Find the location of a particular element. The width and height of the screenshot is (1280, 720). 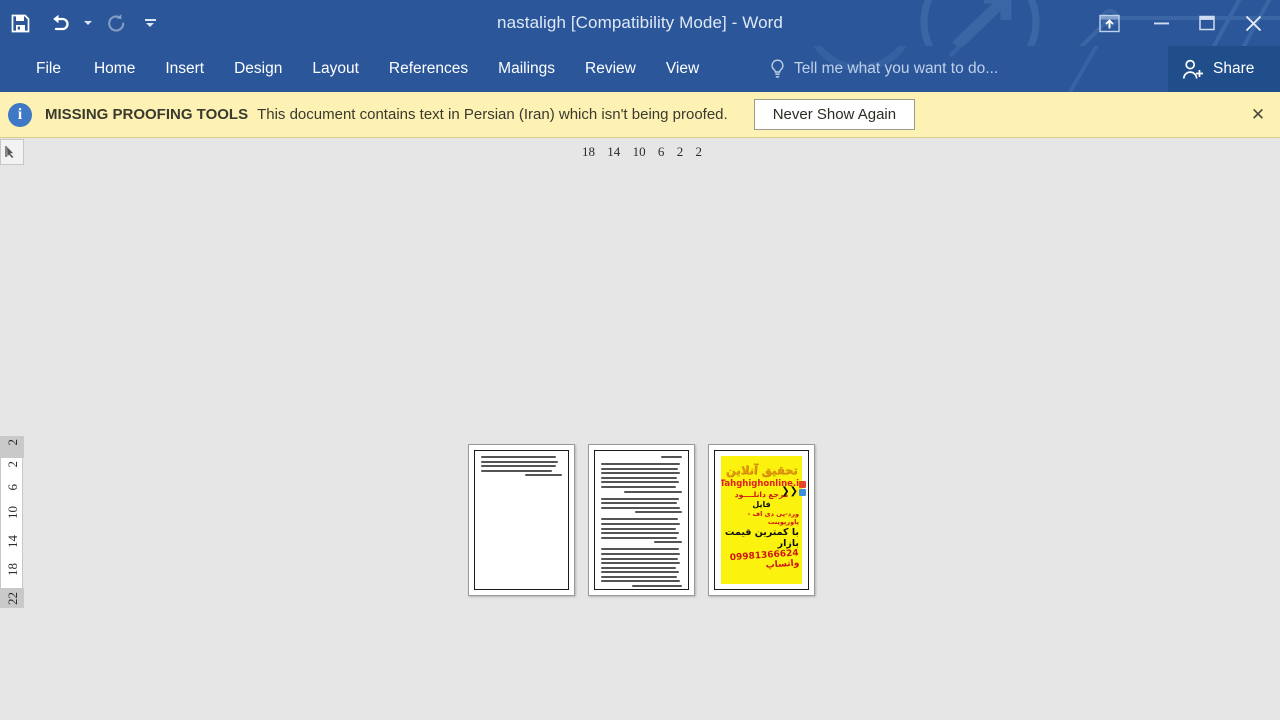

hruler-tick-5: 2 is located at coordinates (698, 151).